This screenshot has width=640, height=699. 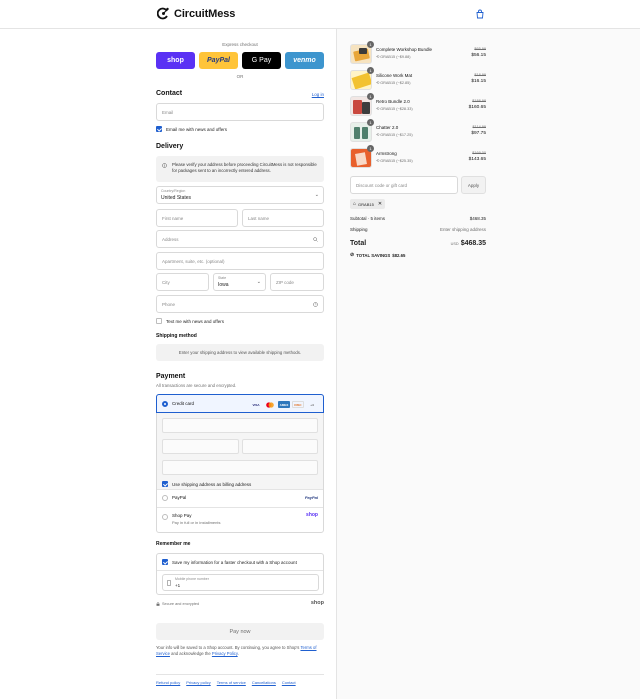 I want to click on last-name-placeholder: Last name, so click(x=259, y=218).